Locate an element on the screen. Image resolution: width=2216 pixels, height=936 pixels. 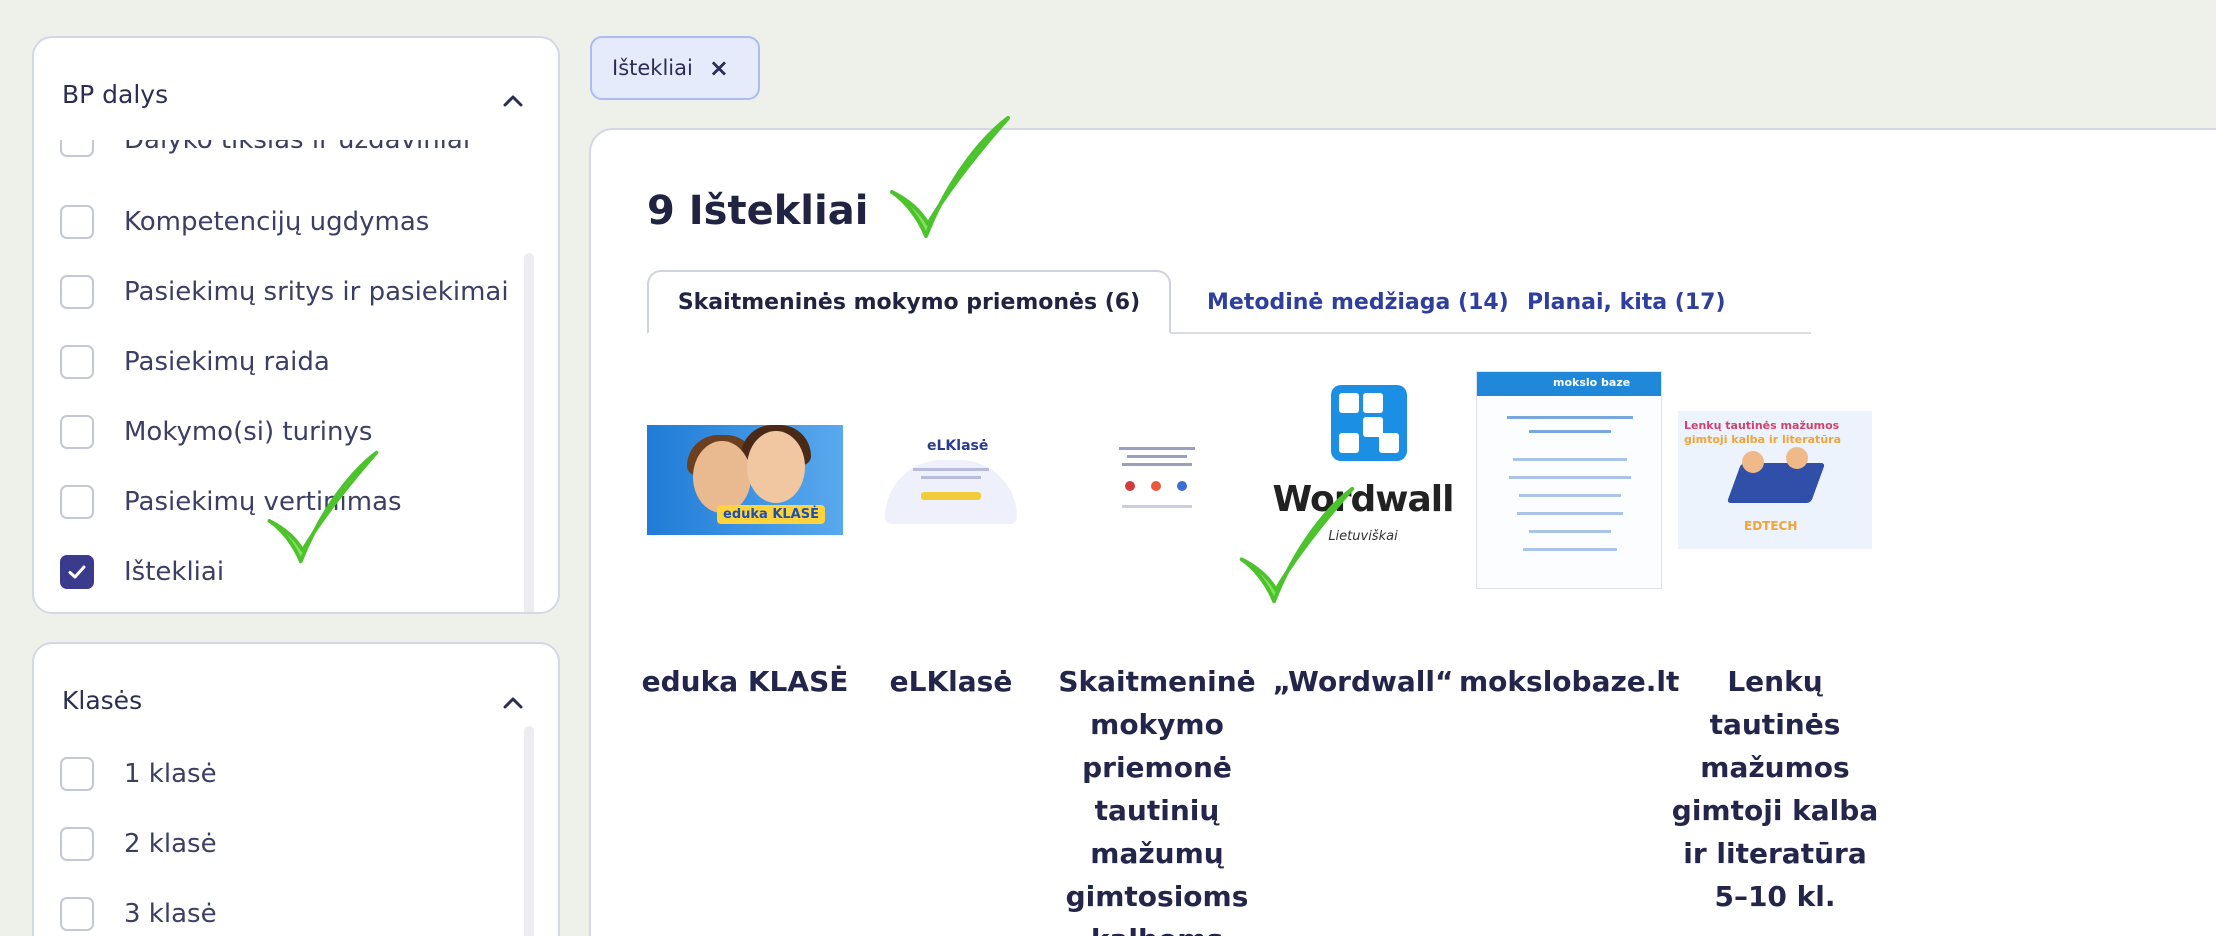
filter-tag-label: Ištekliai is located at coordinates (652, 68).